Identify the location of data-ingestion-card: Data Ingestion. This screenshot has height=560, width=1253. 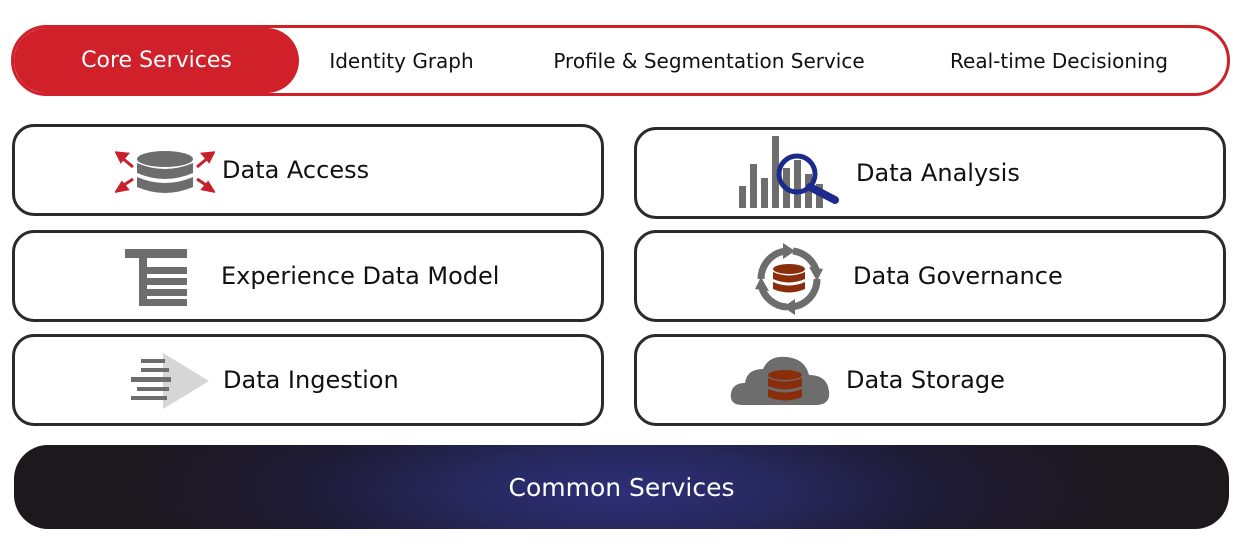
(308, 380).